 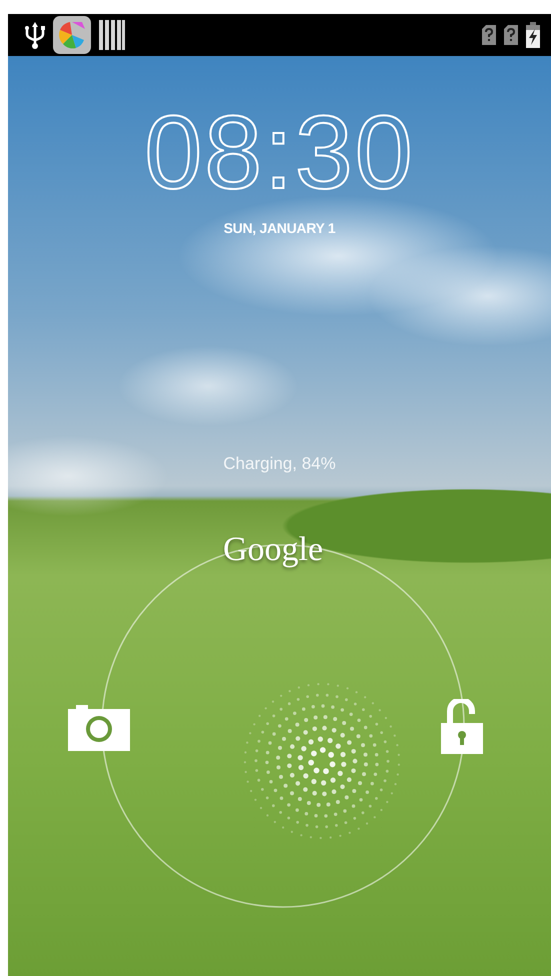 I want to click on usb-icon, so click(x=35, y=35).